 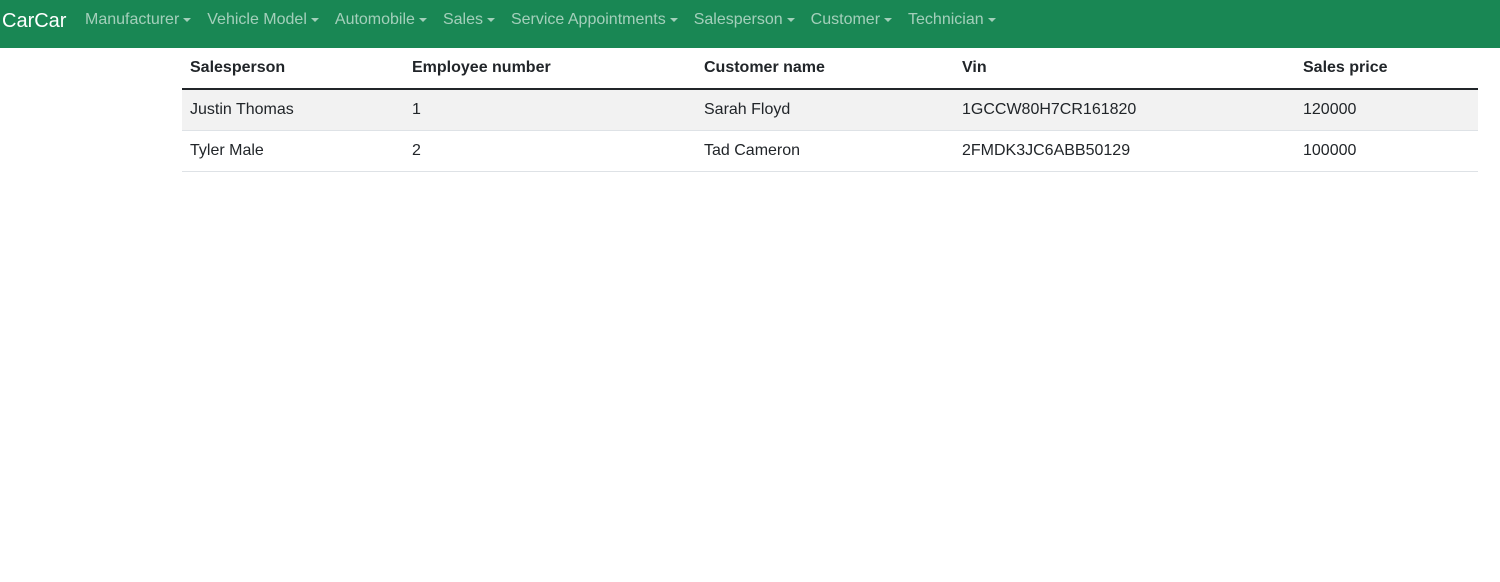 What do you see at coordinates (1124, 110) in the screenshot?
I see `cell-vin: 1GCCW80H7CR161820` at bounding box center [1124, 110].